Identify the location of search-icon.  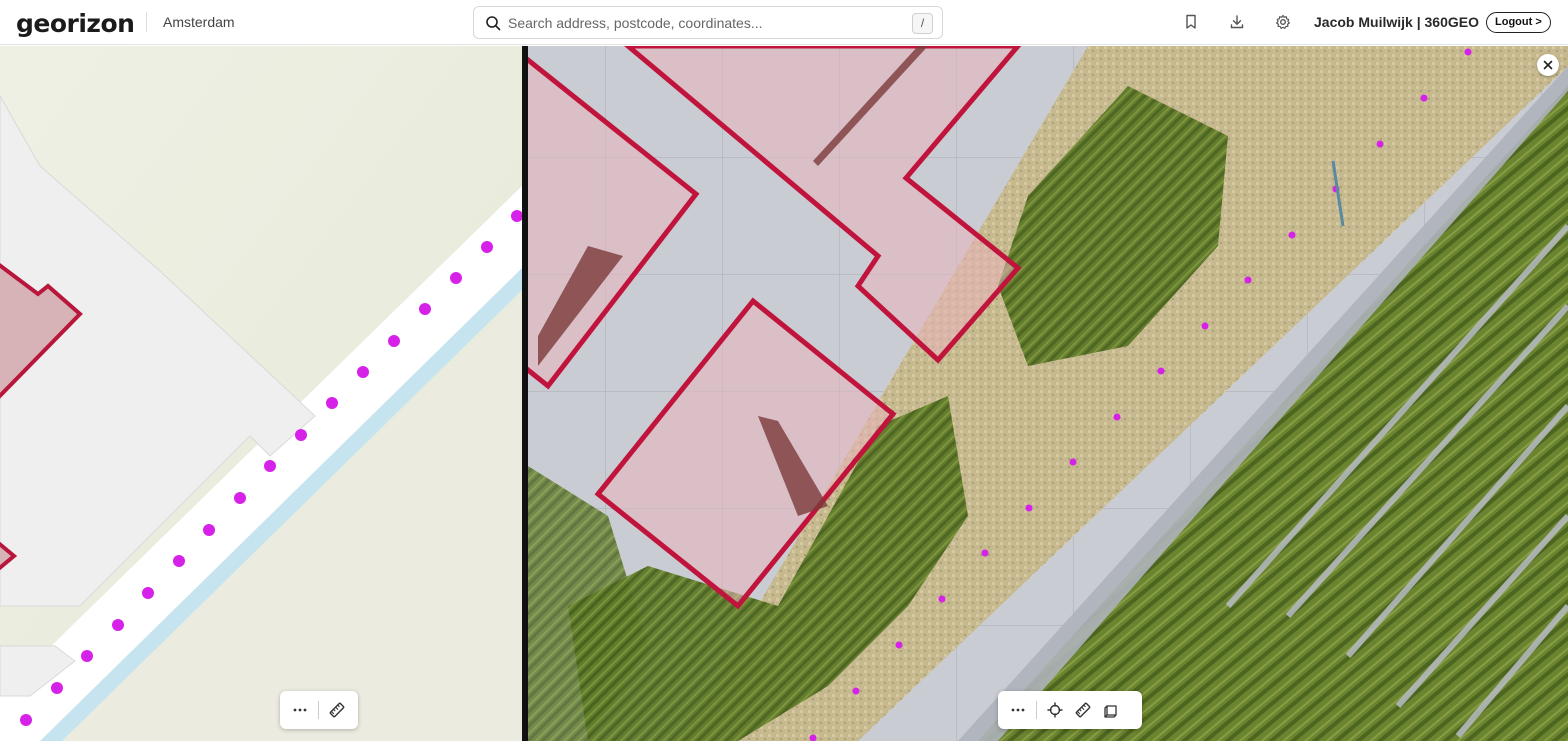
(493, 23).